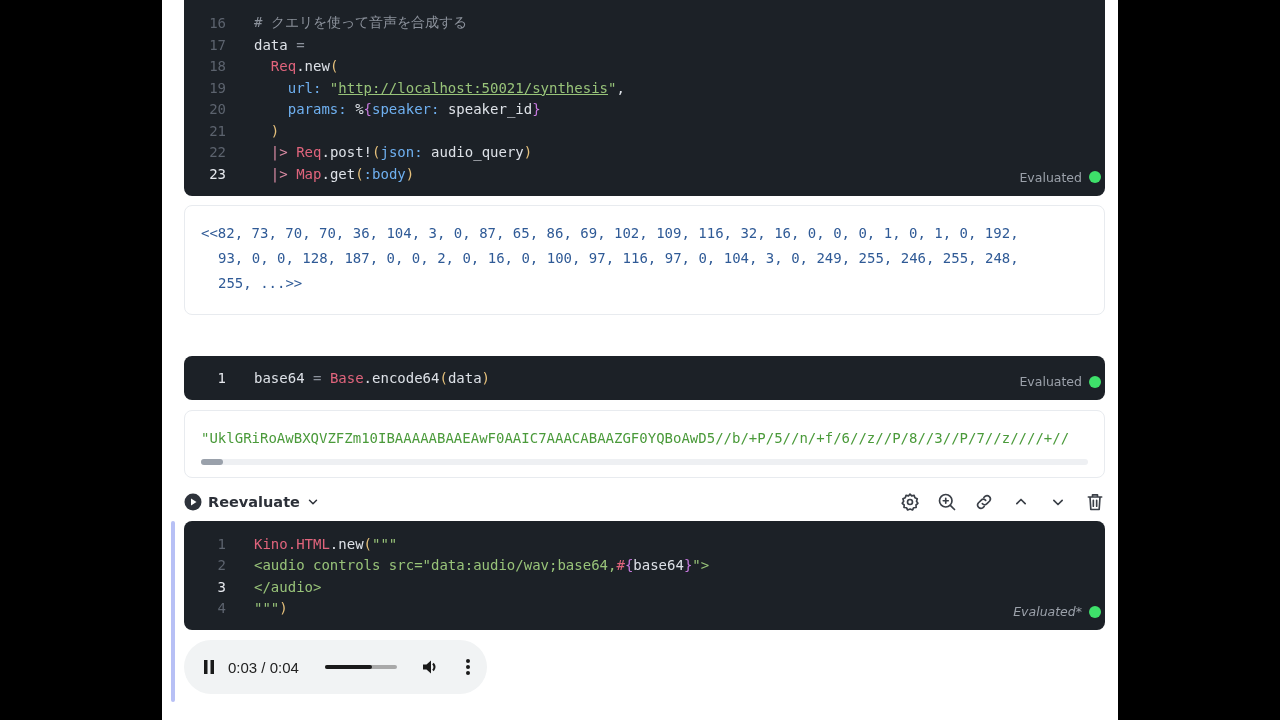 The width and height of the screenshot is (1280, 720). Describe the element at coordinates (644, 575) in the screenshot. I see `code-cell: 1 Kino.HTML.new(""" 2 <audio controls src="data:audio/wav;base64,#{base64}"> 3 </audio> 4 """) Evaluated*` at that location.